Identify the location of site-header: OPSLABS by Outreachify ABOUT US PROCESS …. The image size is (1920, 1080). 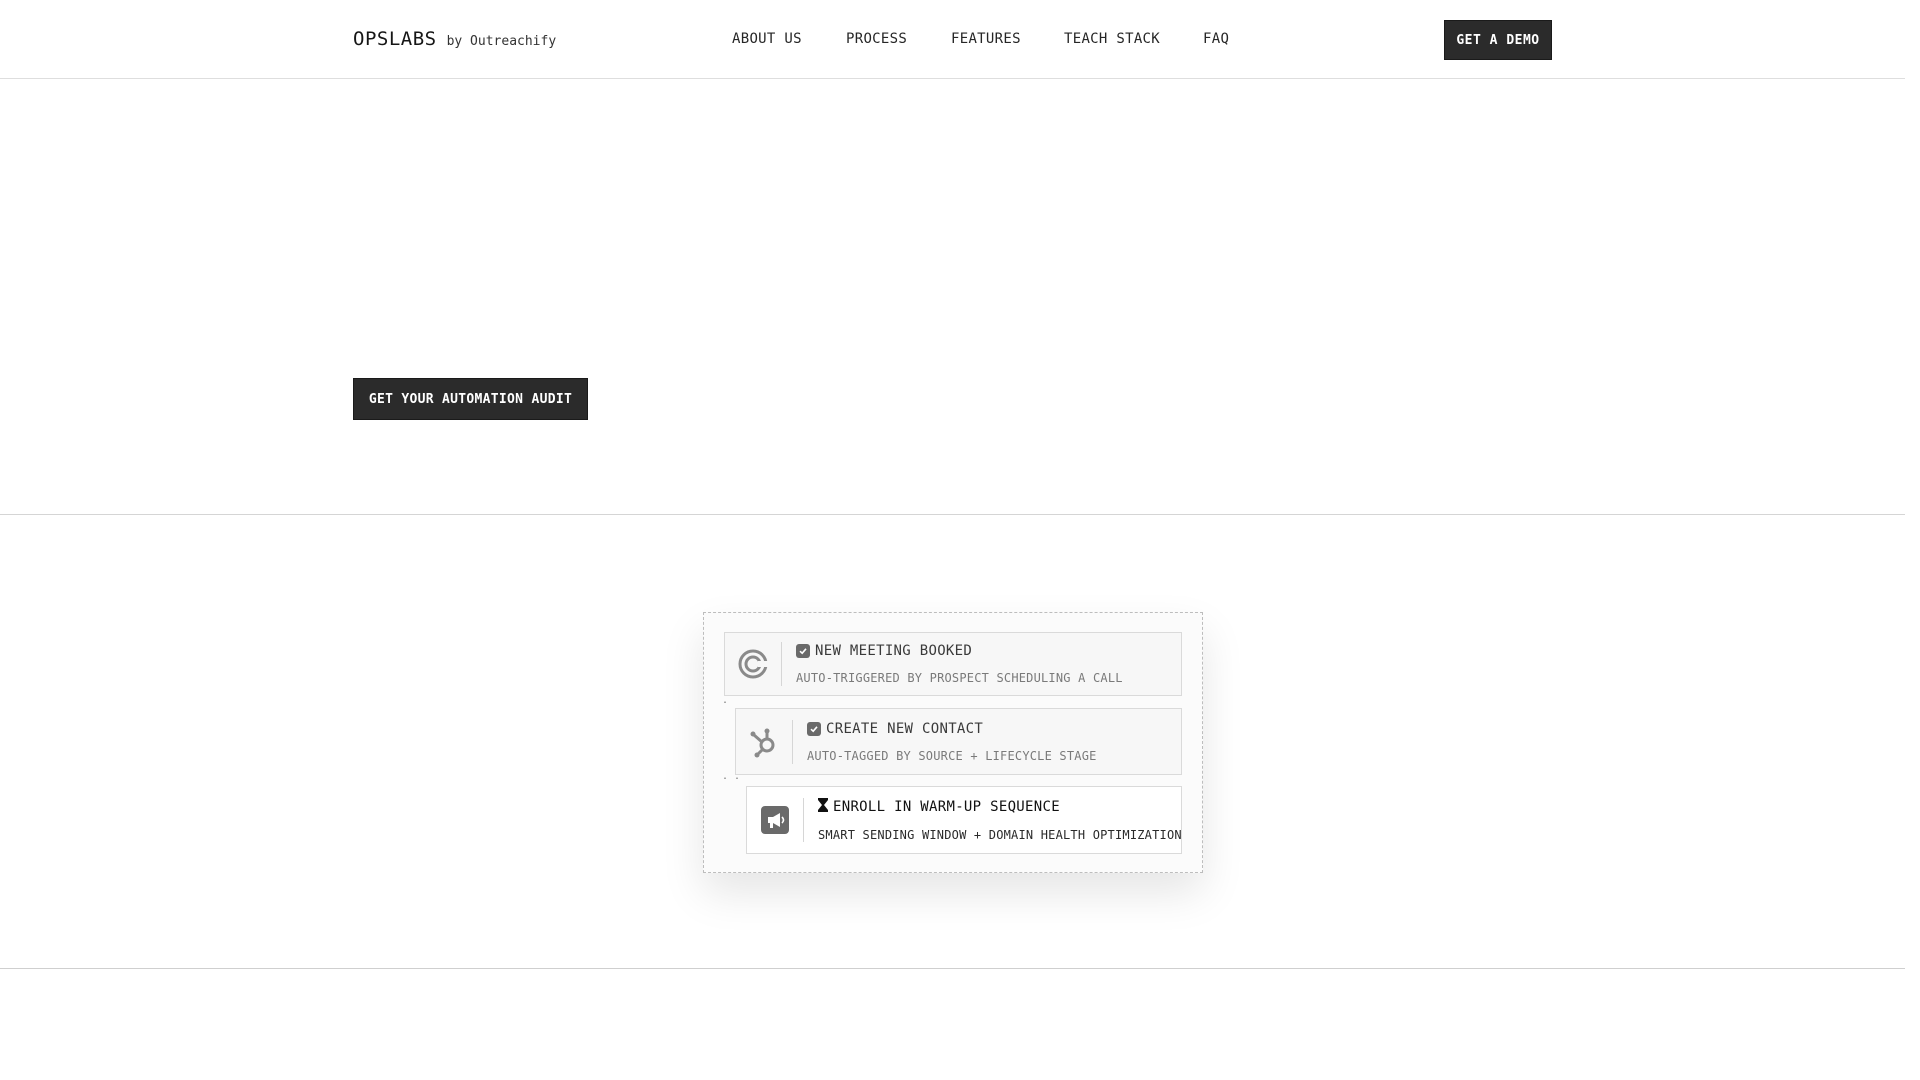
(952, 39).